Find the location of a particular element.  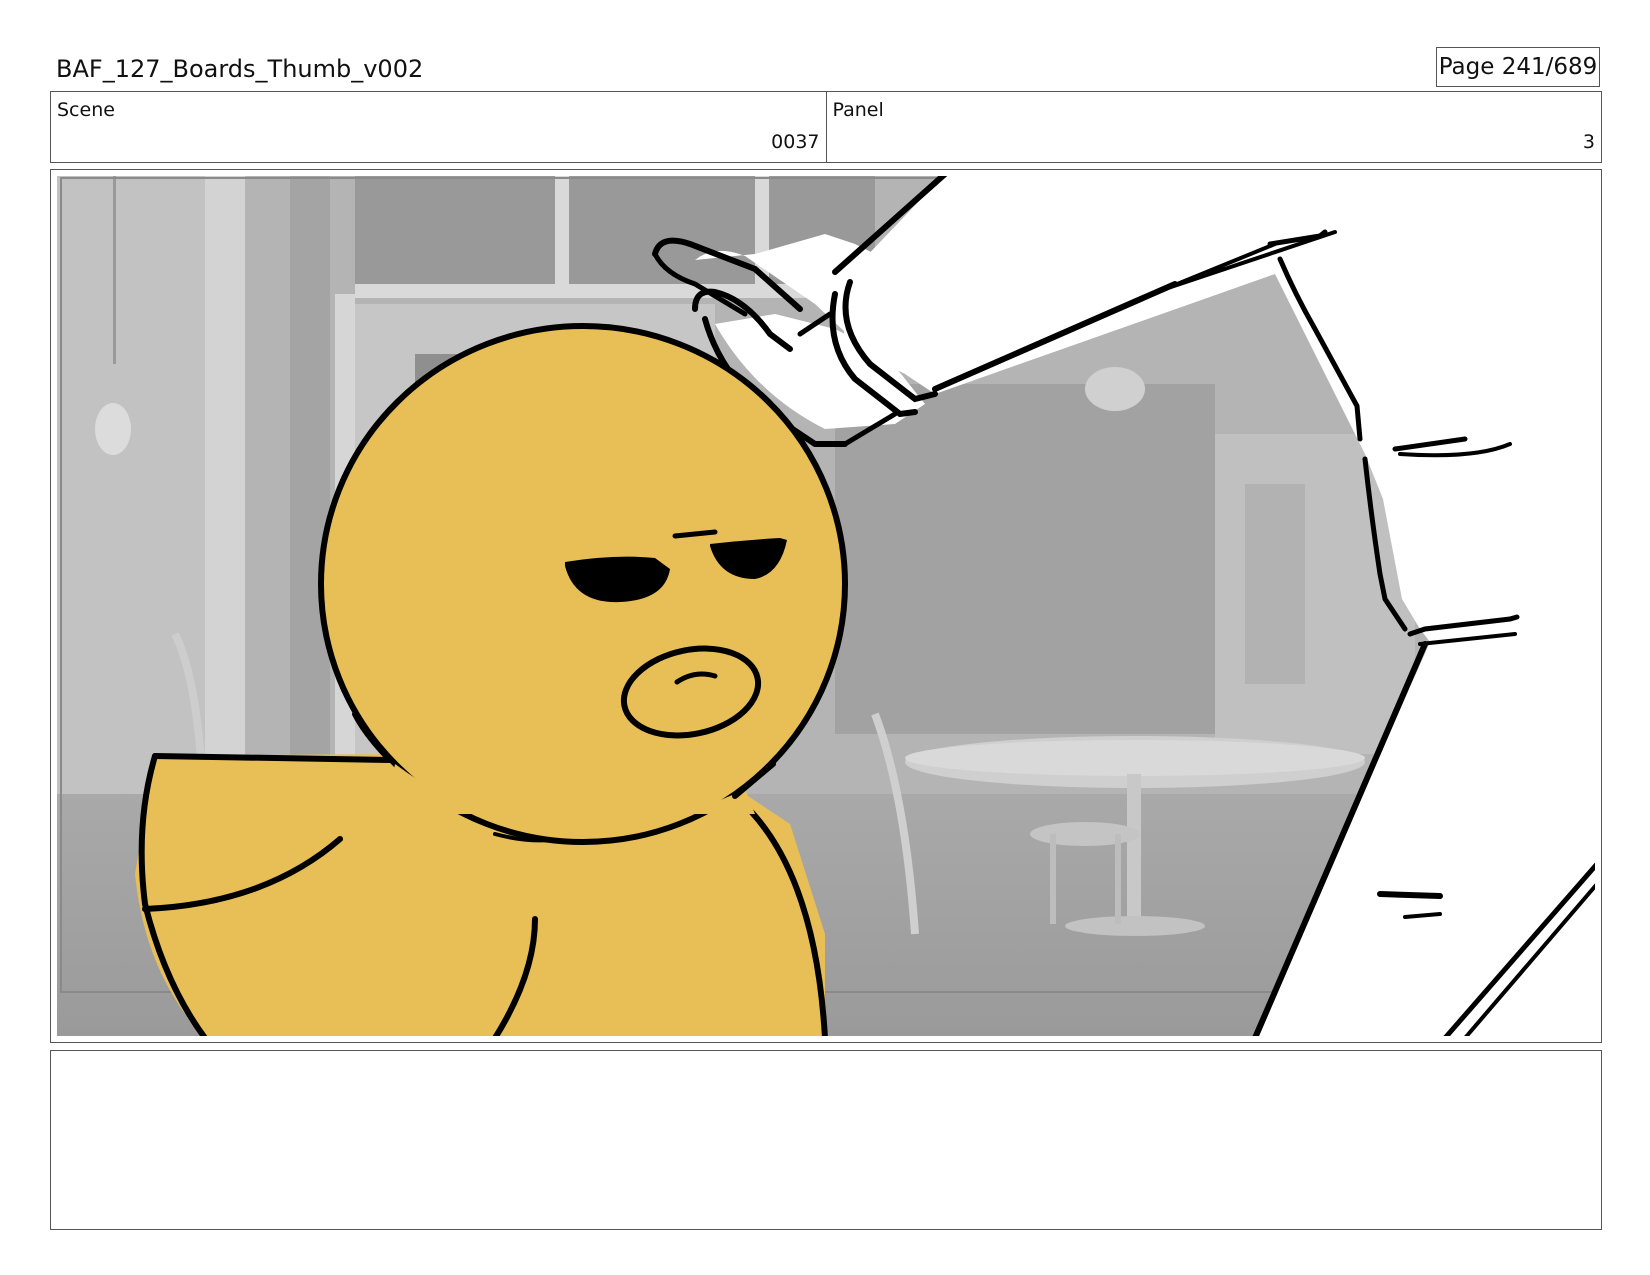

panel-number: 3 is located at coordinates (1588, 142).